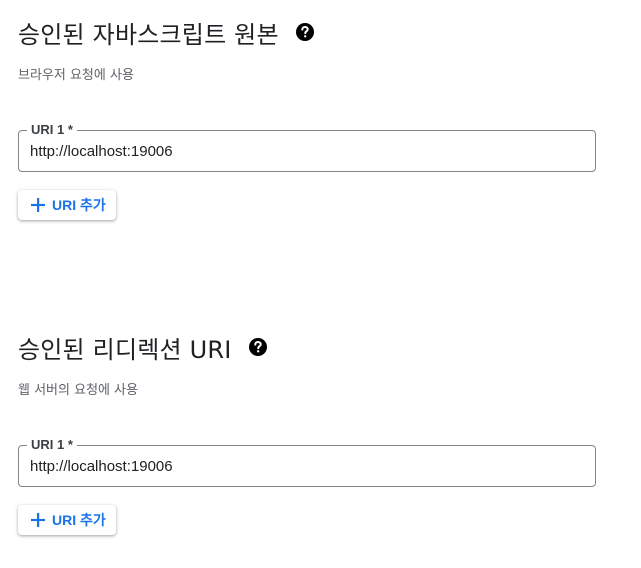  I want to click on add-js-origin-uri-button: URI 추가, so click(67, 205).